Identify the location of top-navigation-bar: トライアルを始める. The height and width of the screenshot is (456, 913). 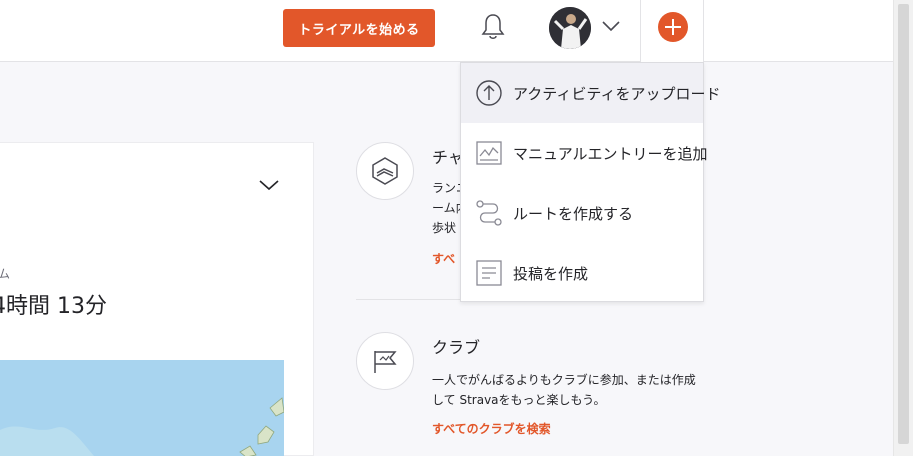
(446, 31).